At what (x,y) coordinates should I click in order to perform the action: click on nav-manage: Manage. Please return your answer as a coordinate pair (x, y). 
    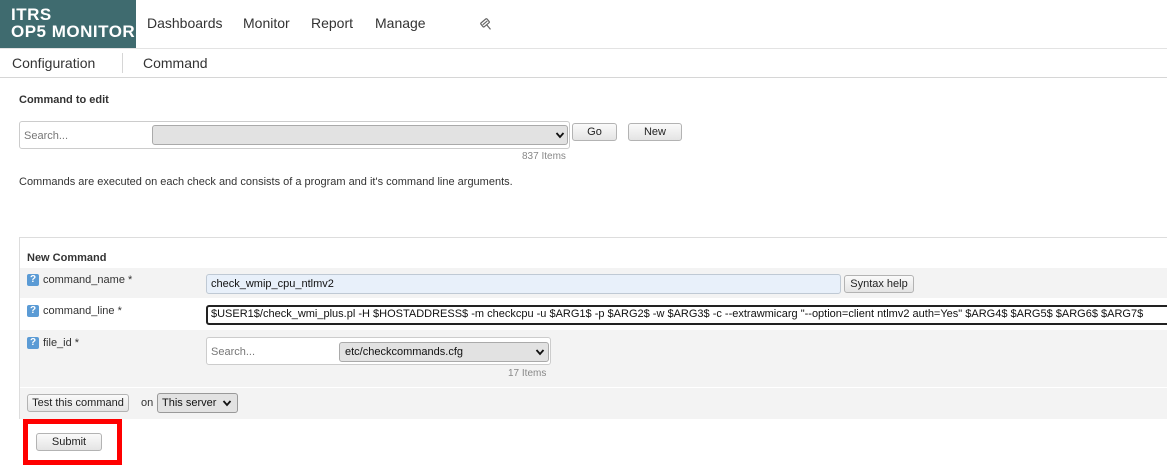
    Looking at the image, I should click on (400, 23).